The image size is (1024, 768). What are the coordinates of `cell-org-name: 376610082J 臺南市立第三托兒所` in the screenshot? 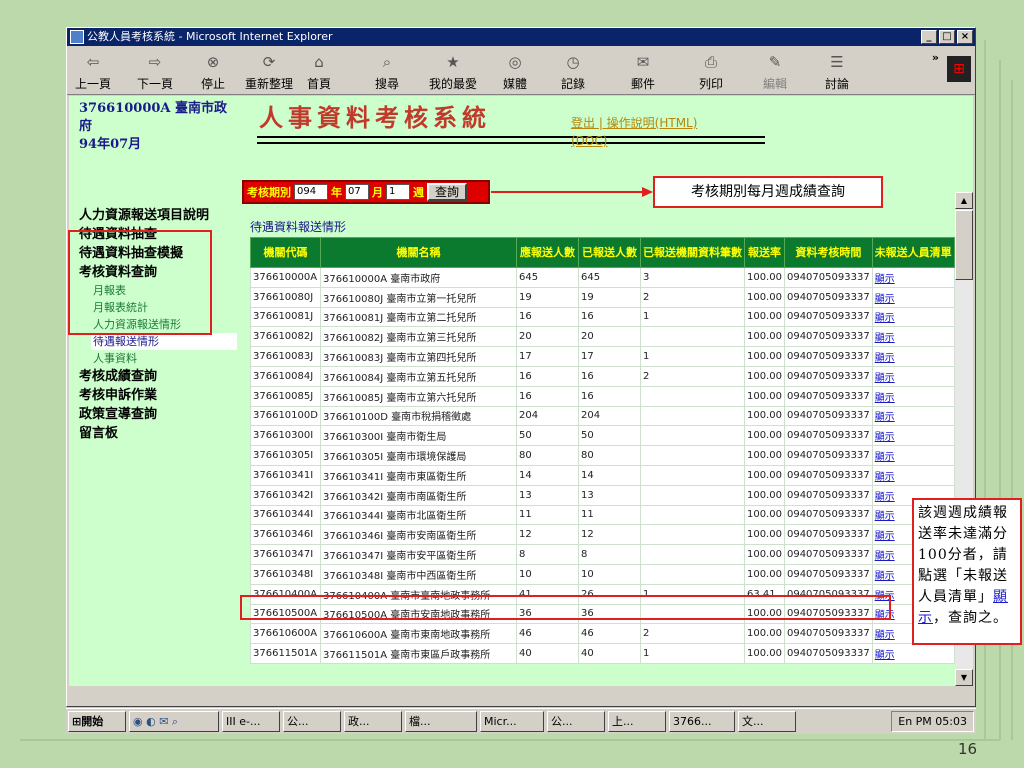 It's located at (418, 337).